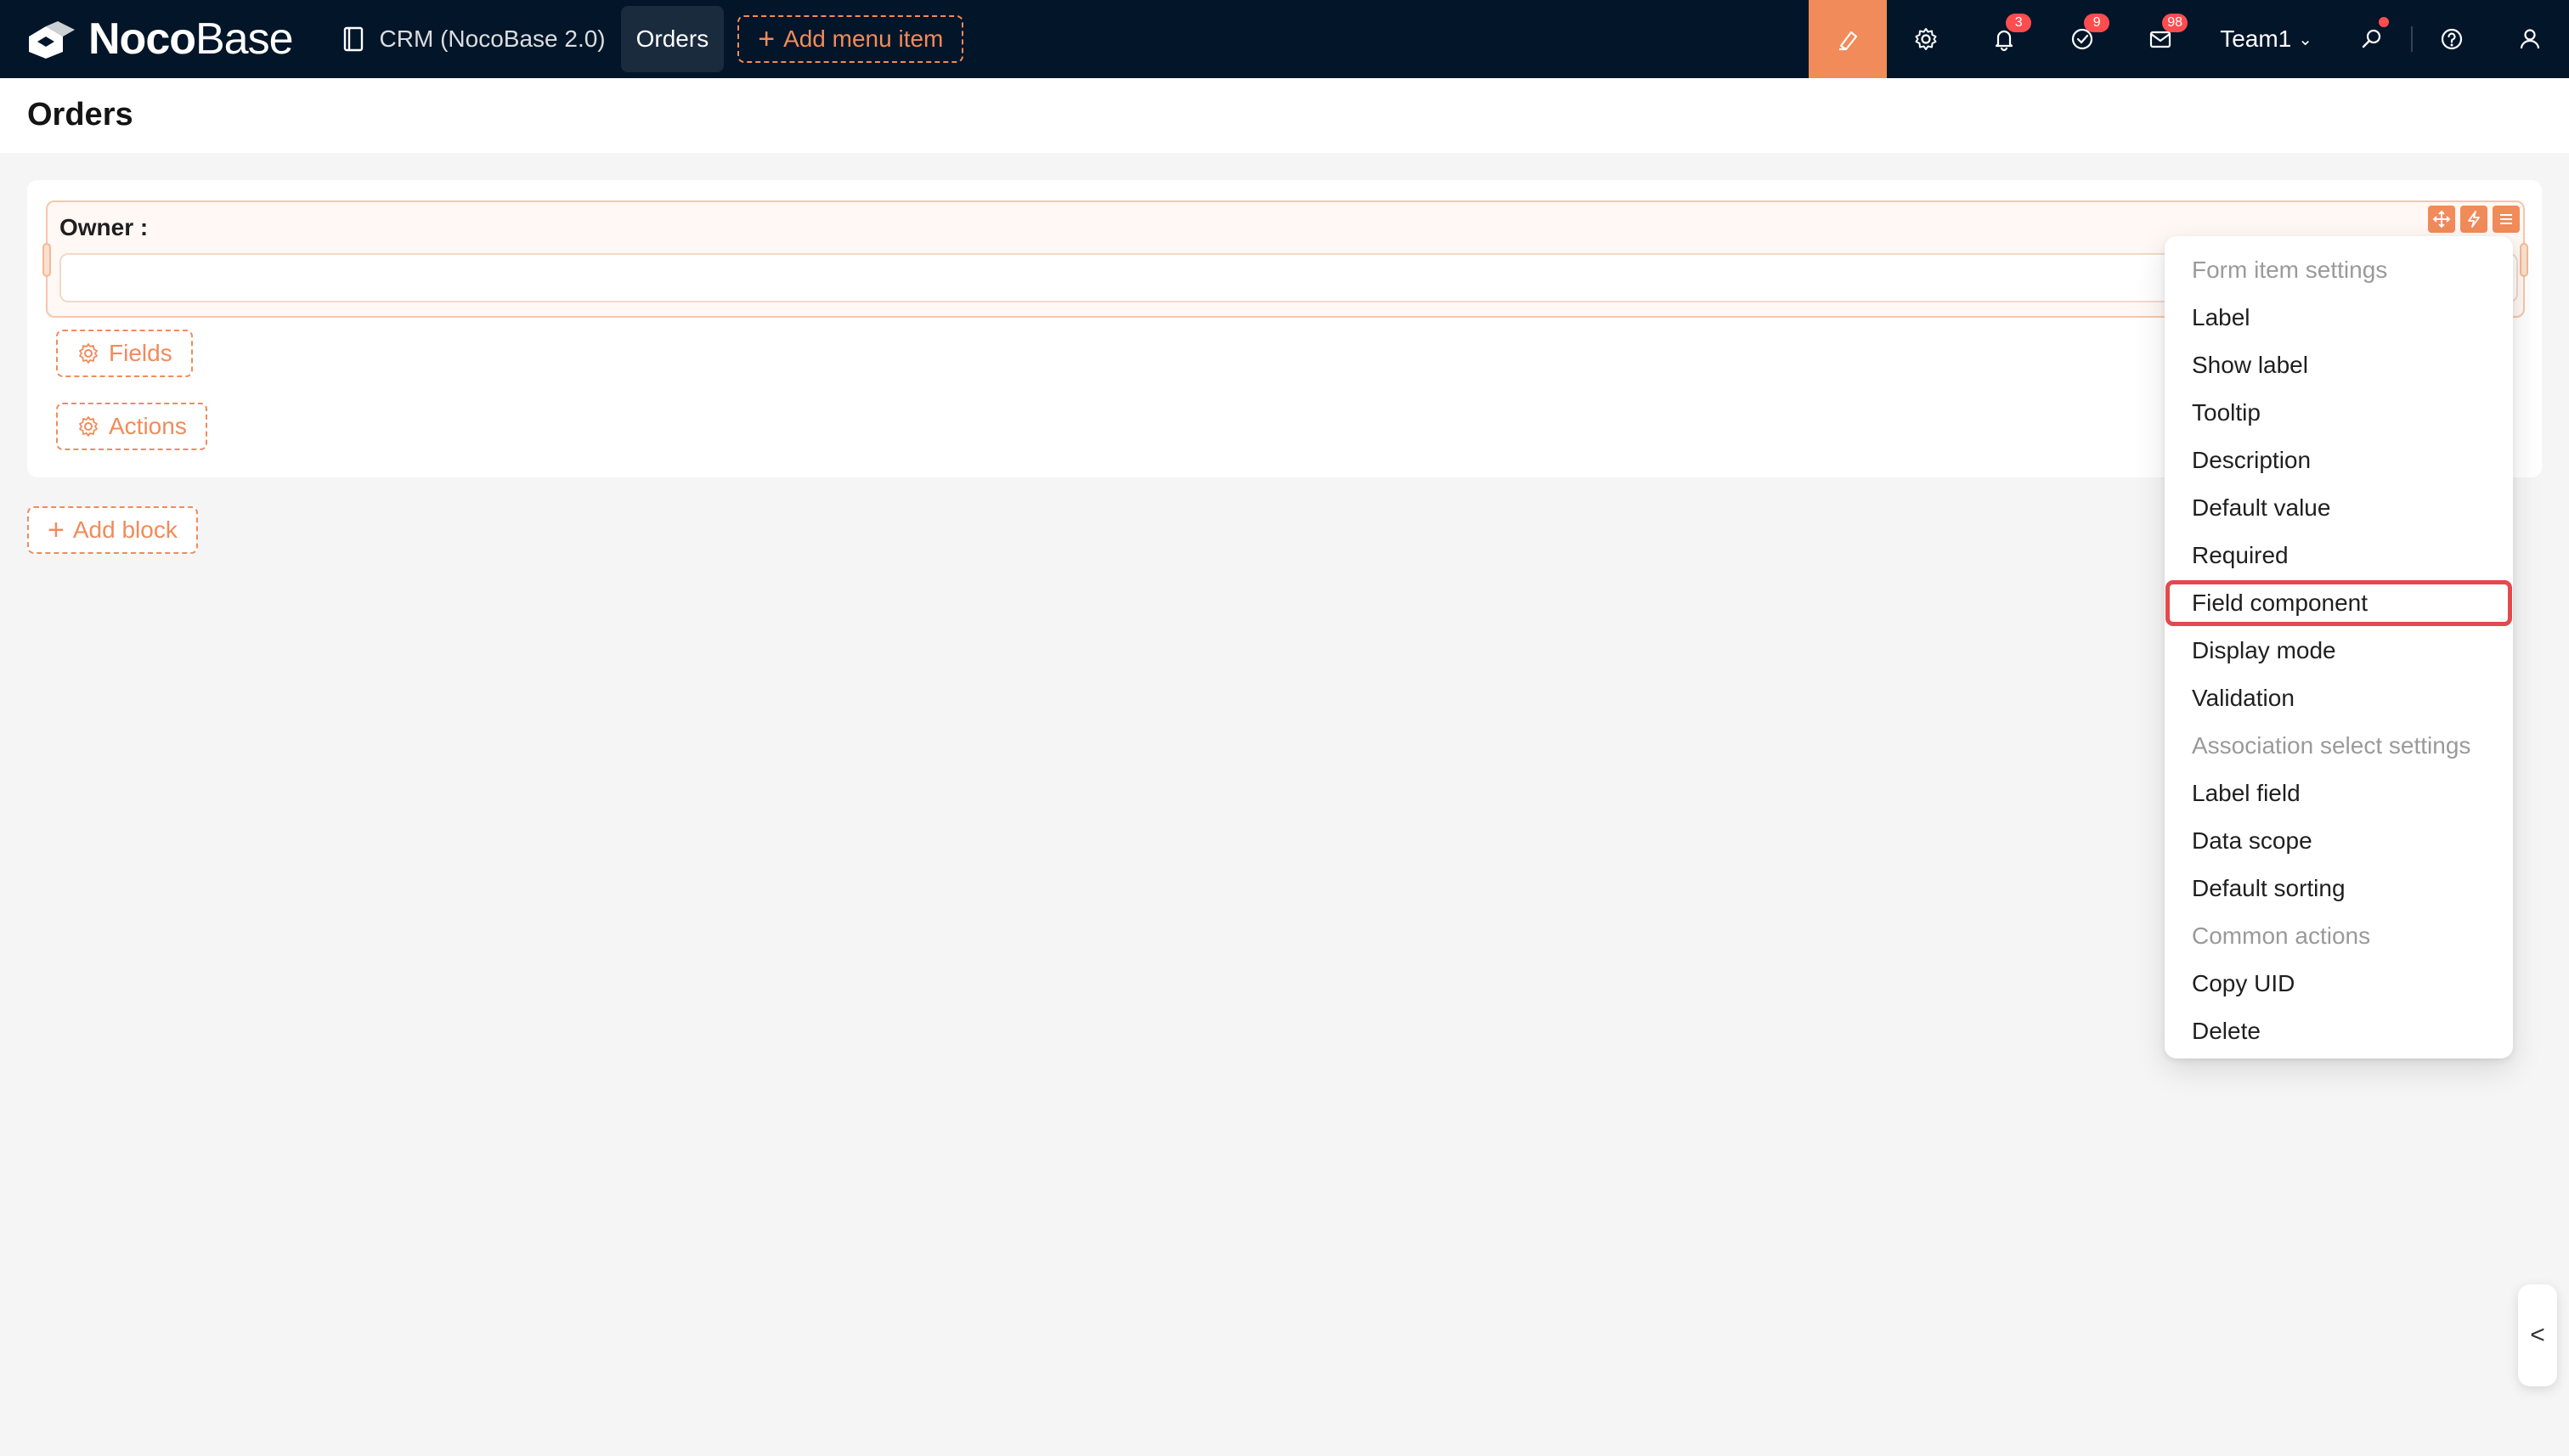 This screenshot has height=1456, width=2569. I want to click on owner-field-label: Owner :, so click(104, 227).